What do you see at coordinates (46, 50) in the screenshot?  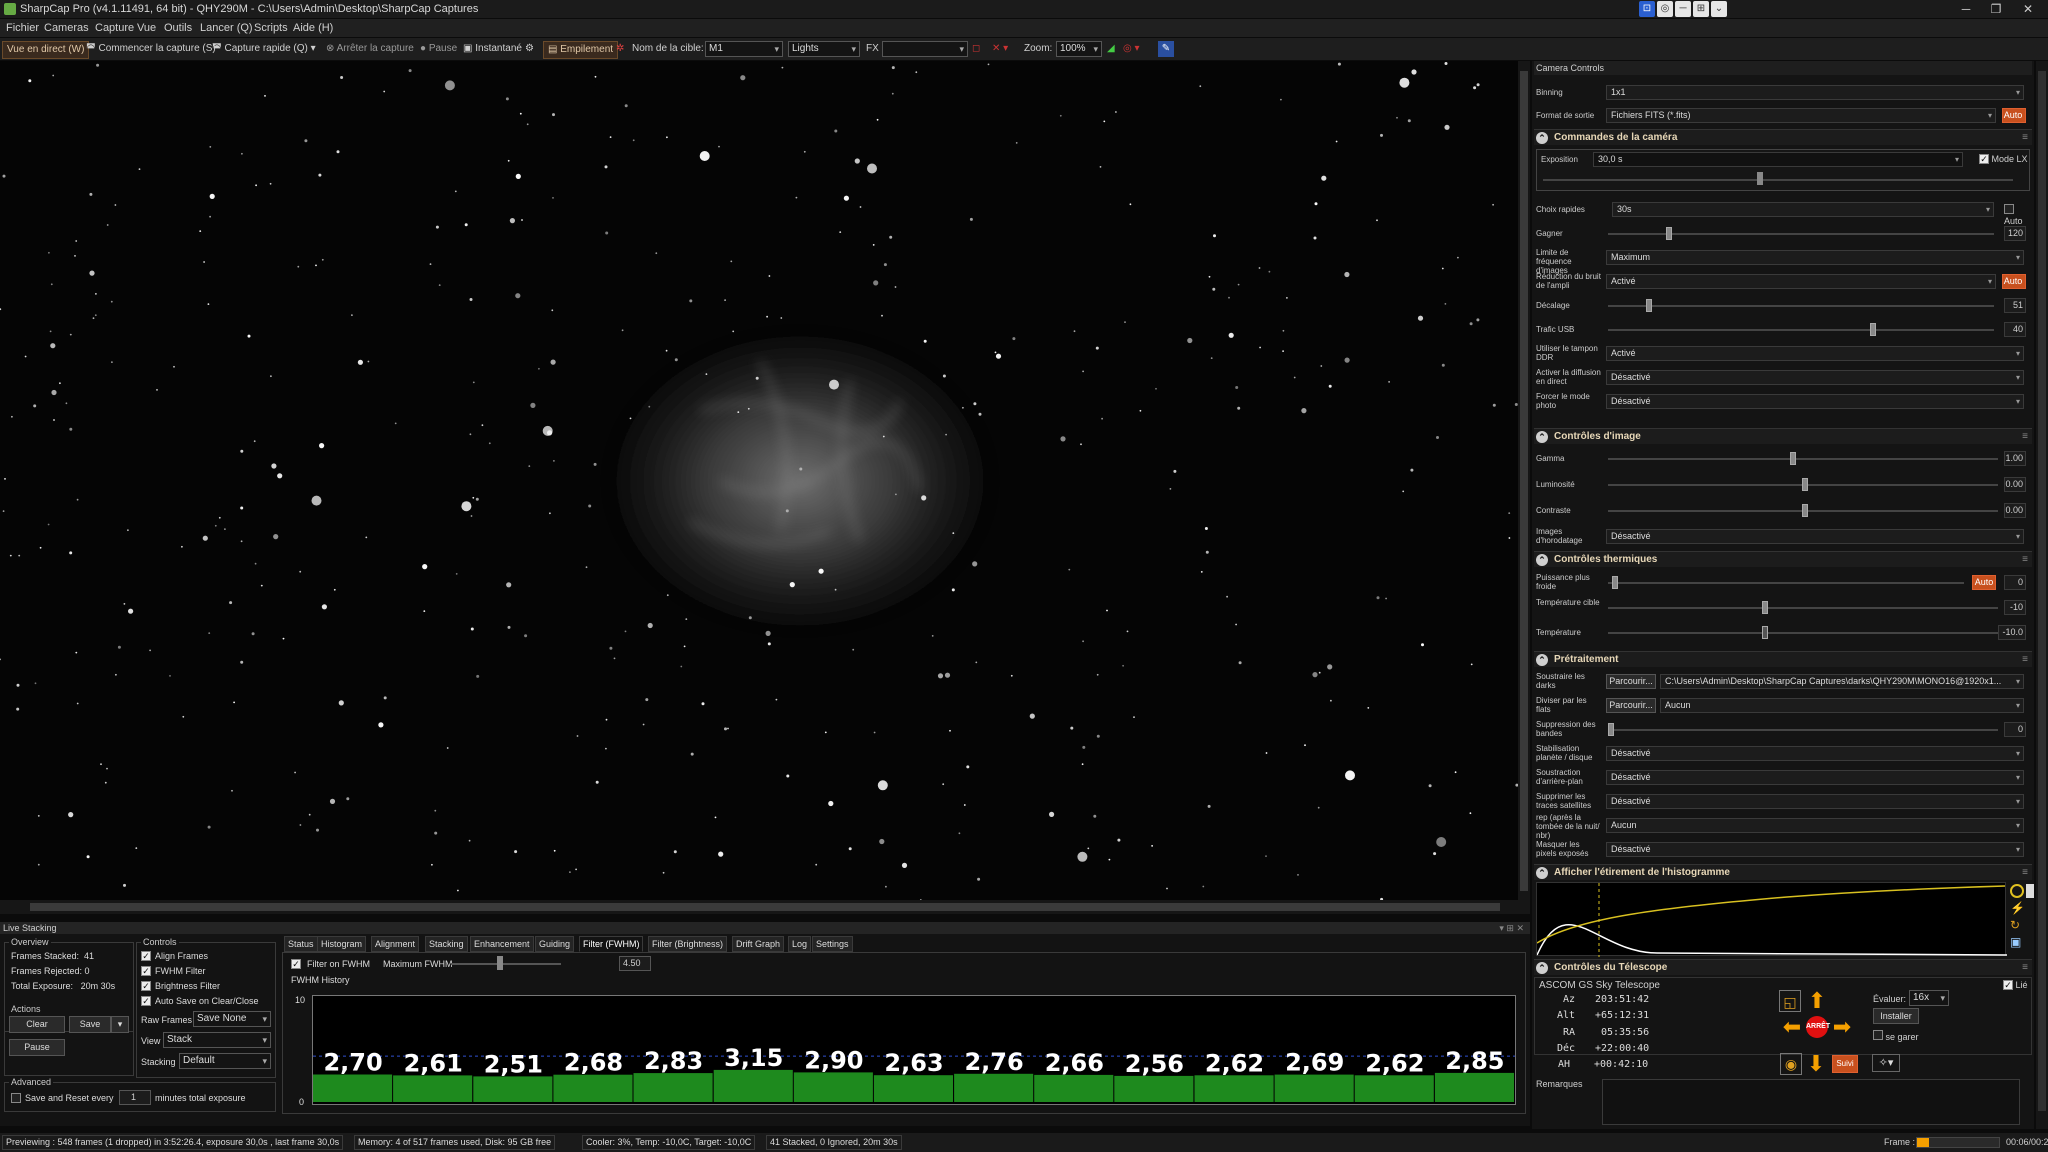 I see `live-view-button: Vue en direct (W)` at bounding box center [46, 50].